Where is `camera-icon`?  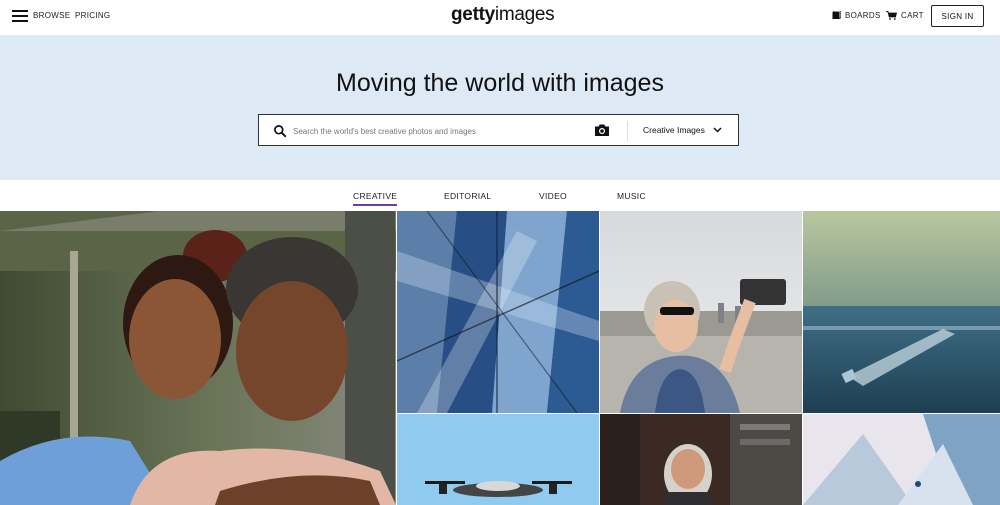
camera-icon is located at coordinates (602, 130).